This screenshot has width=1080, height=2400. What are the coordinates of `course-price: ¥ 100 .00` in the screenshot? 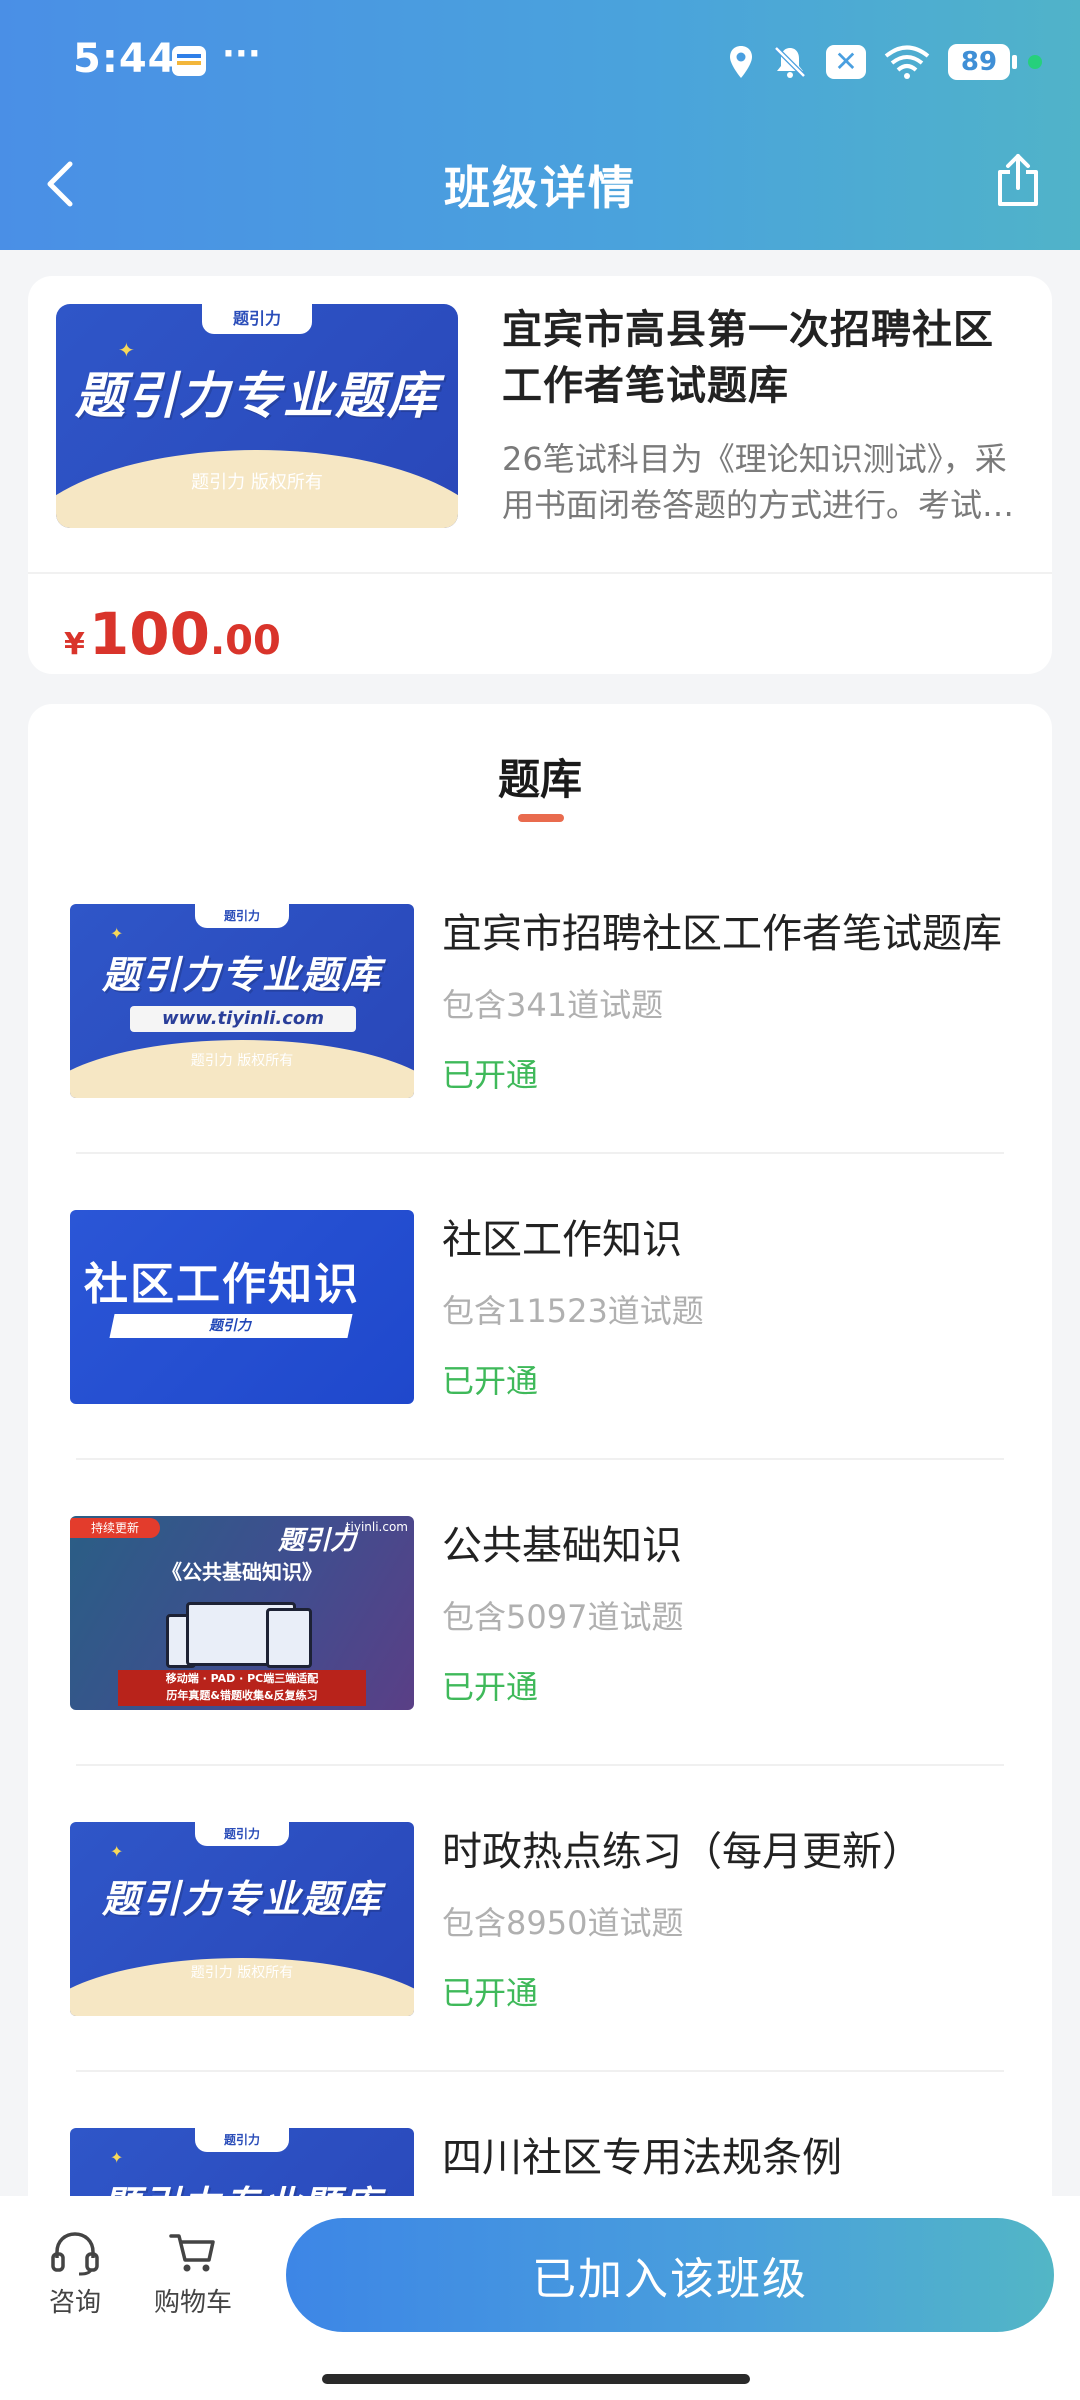 It's located at (172, 625).